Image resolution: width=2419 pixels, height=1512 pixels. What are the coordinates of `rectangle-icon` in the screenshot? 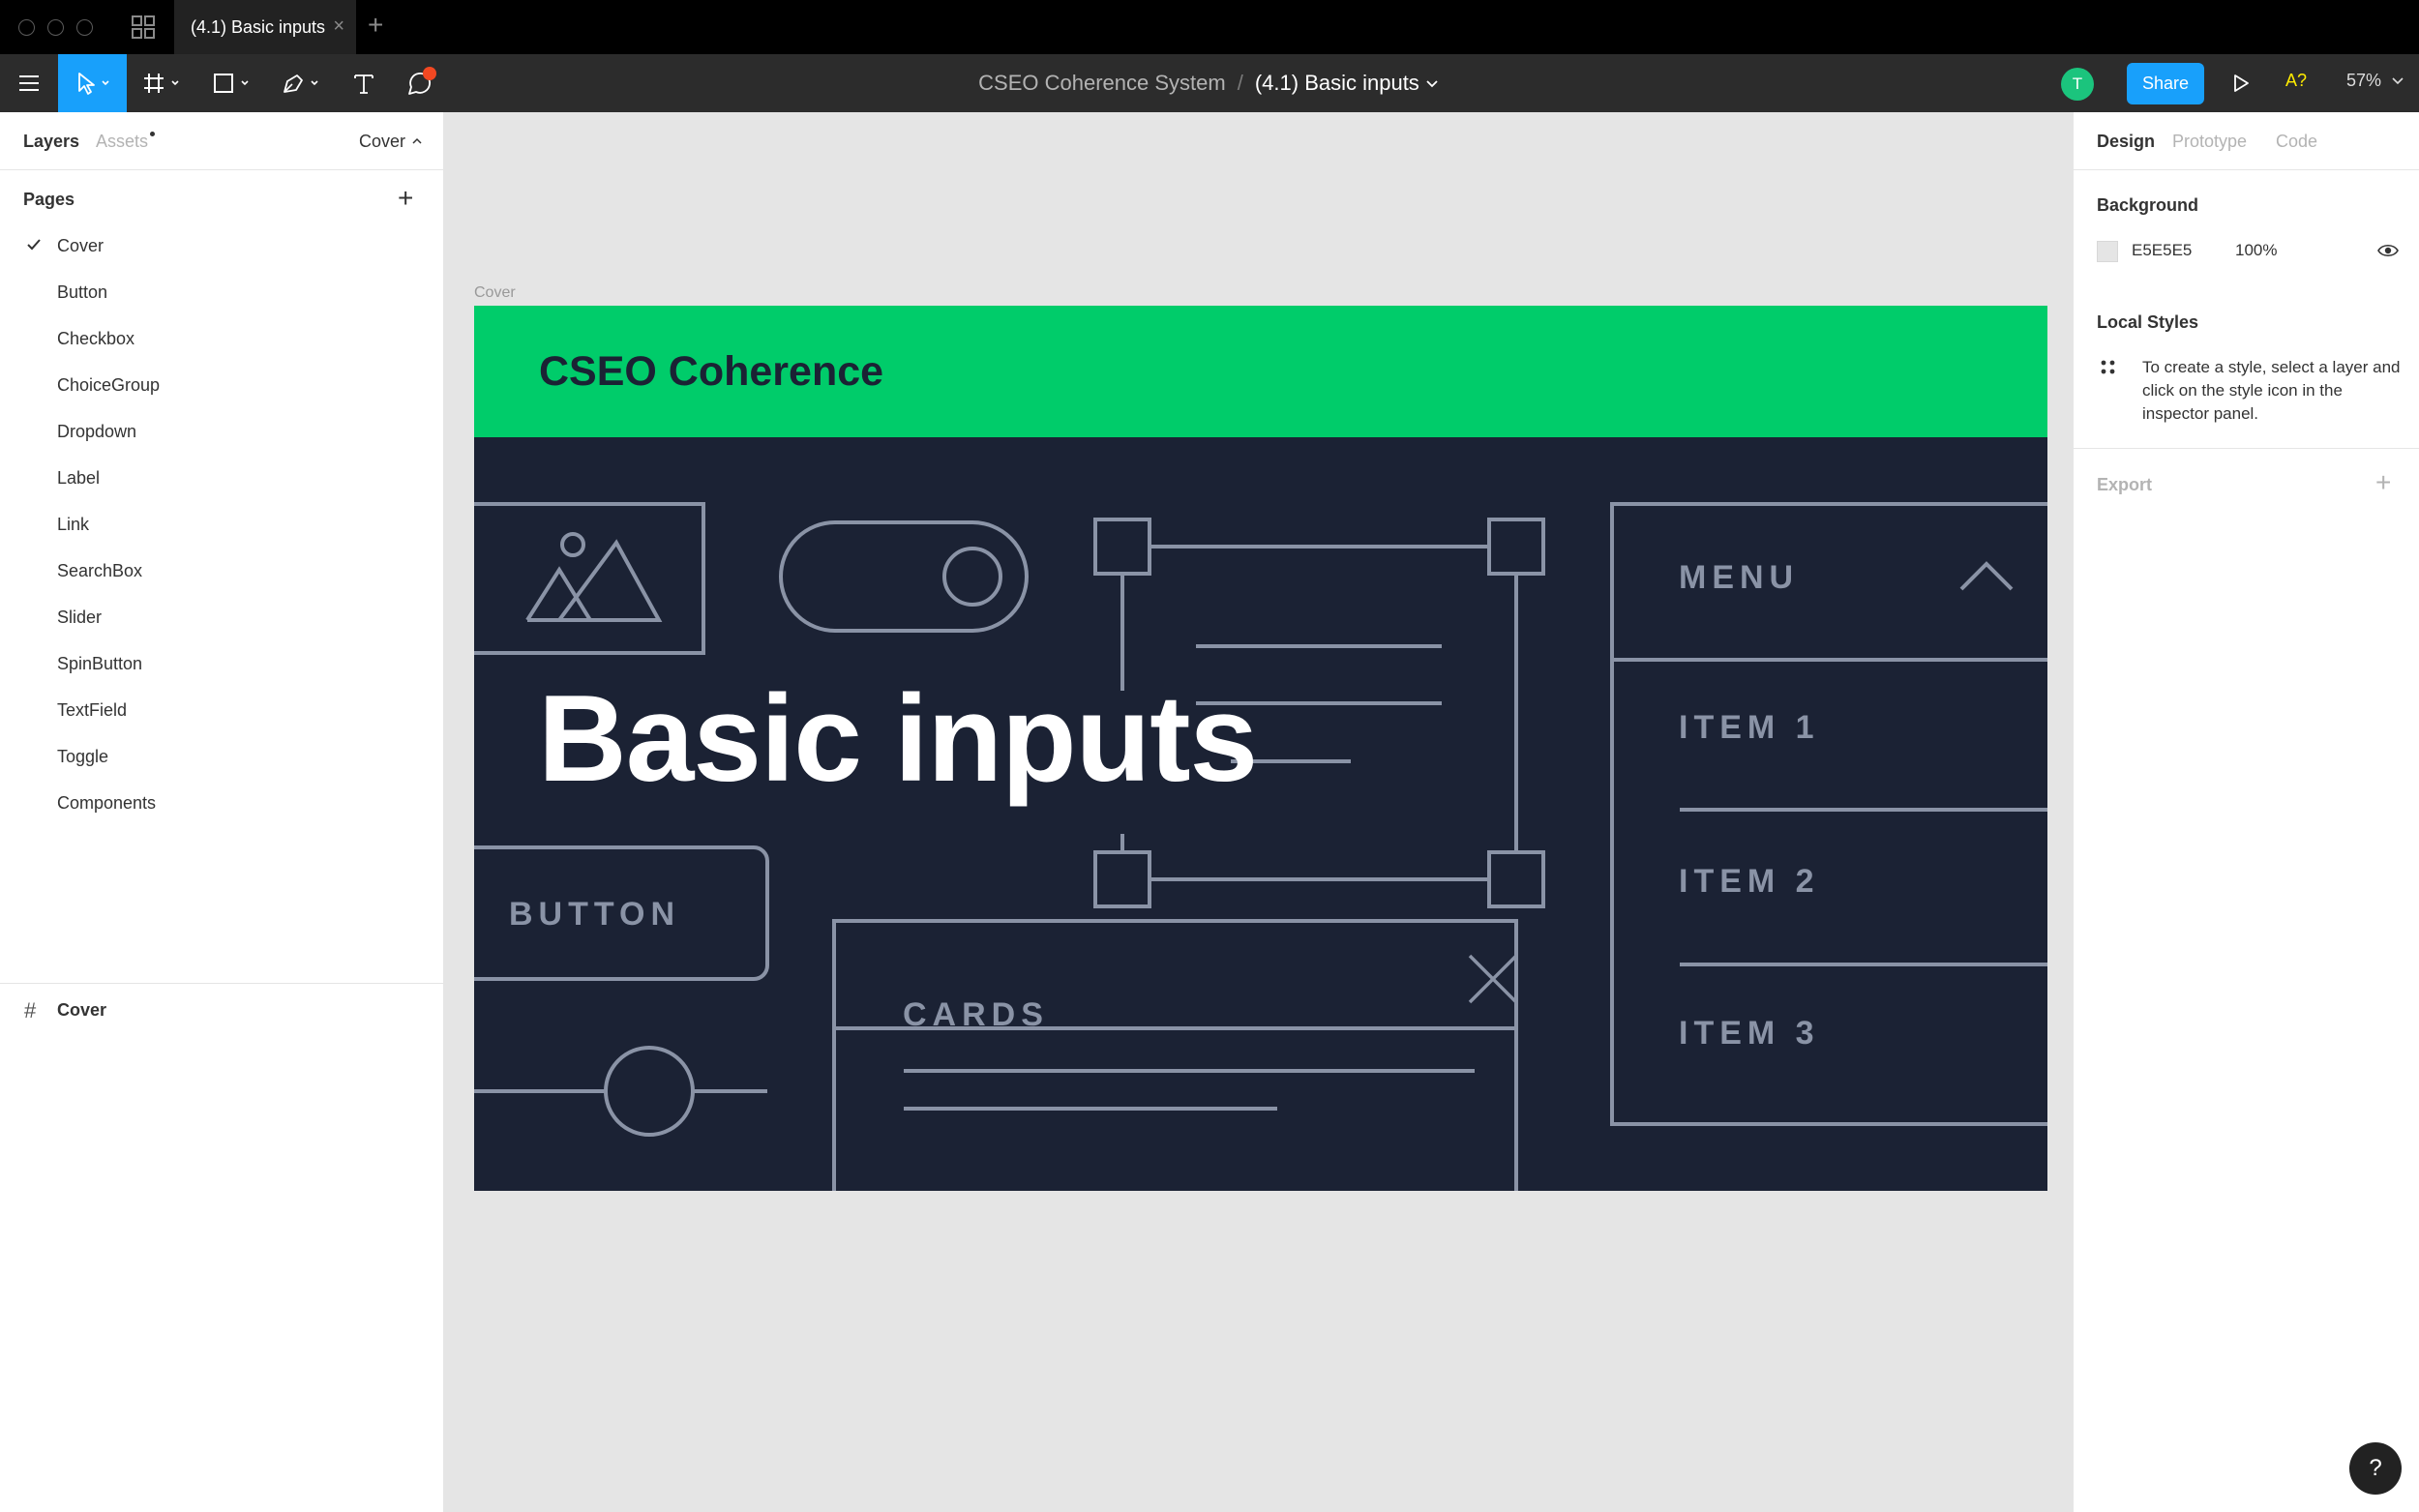 It's located at (231, 84).